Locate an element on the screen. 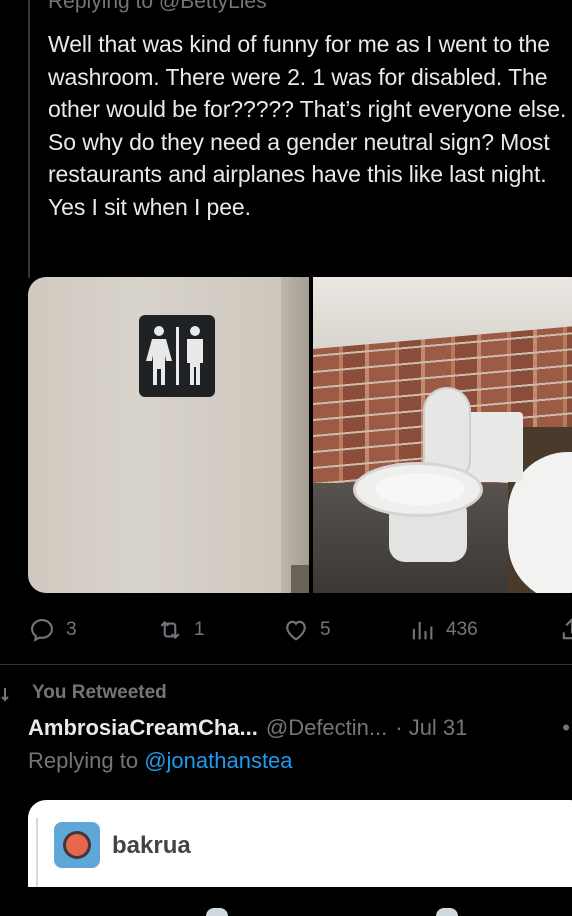 This screenshot has height=916, width=572. retweet-icon is located at coordinates (170, 630).